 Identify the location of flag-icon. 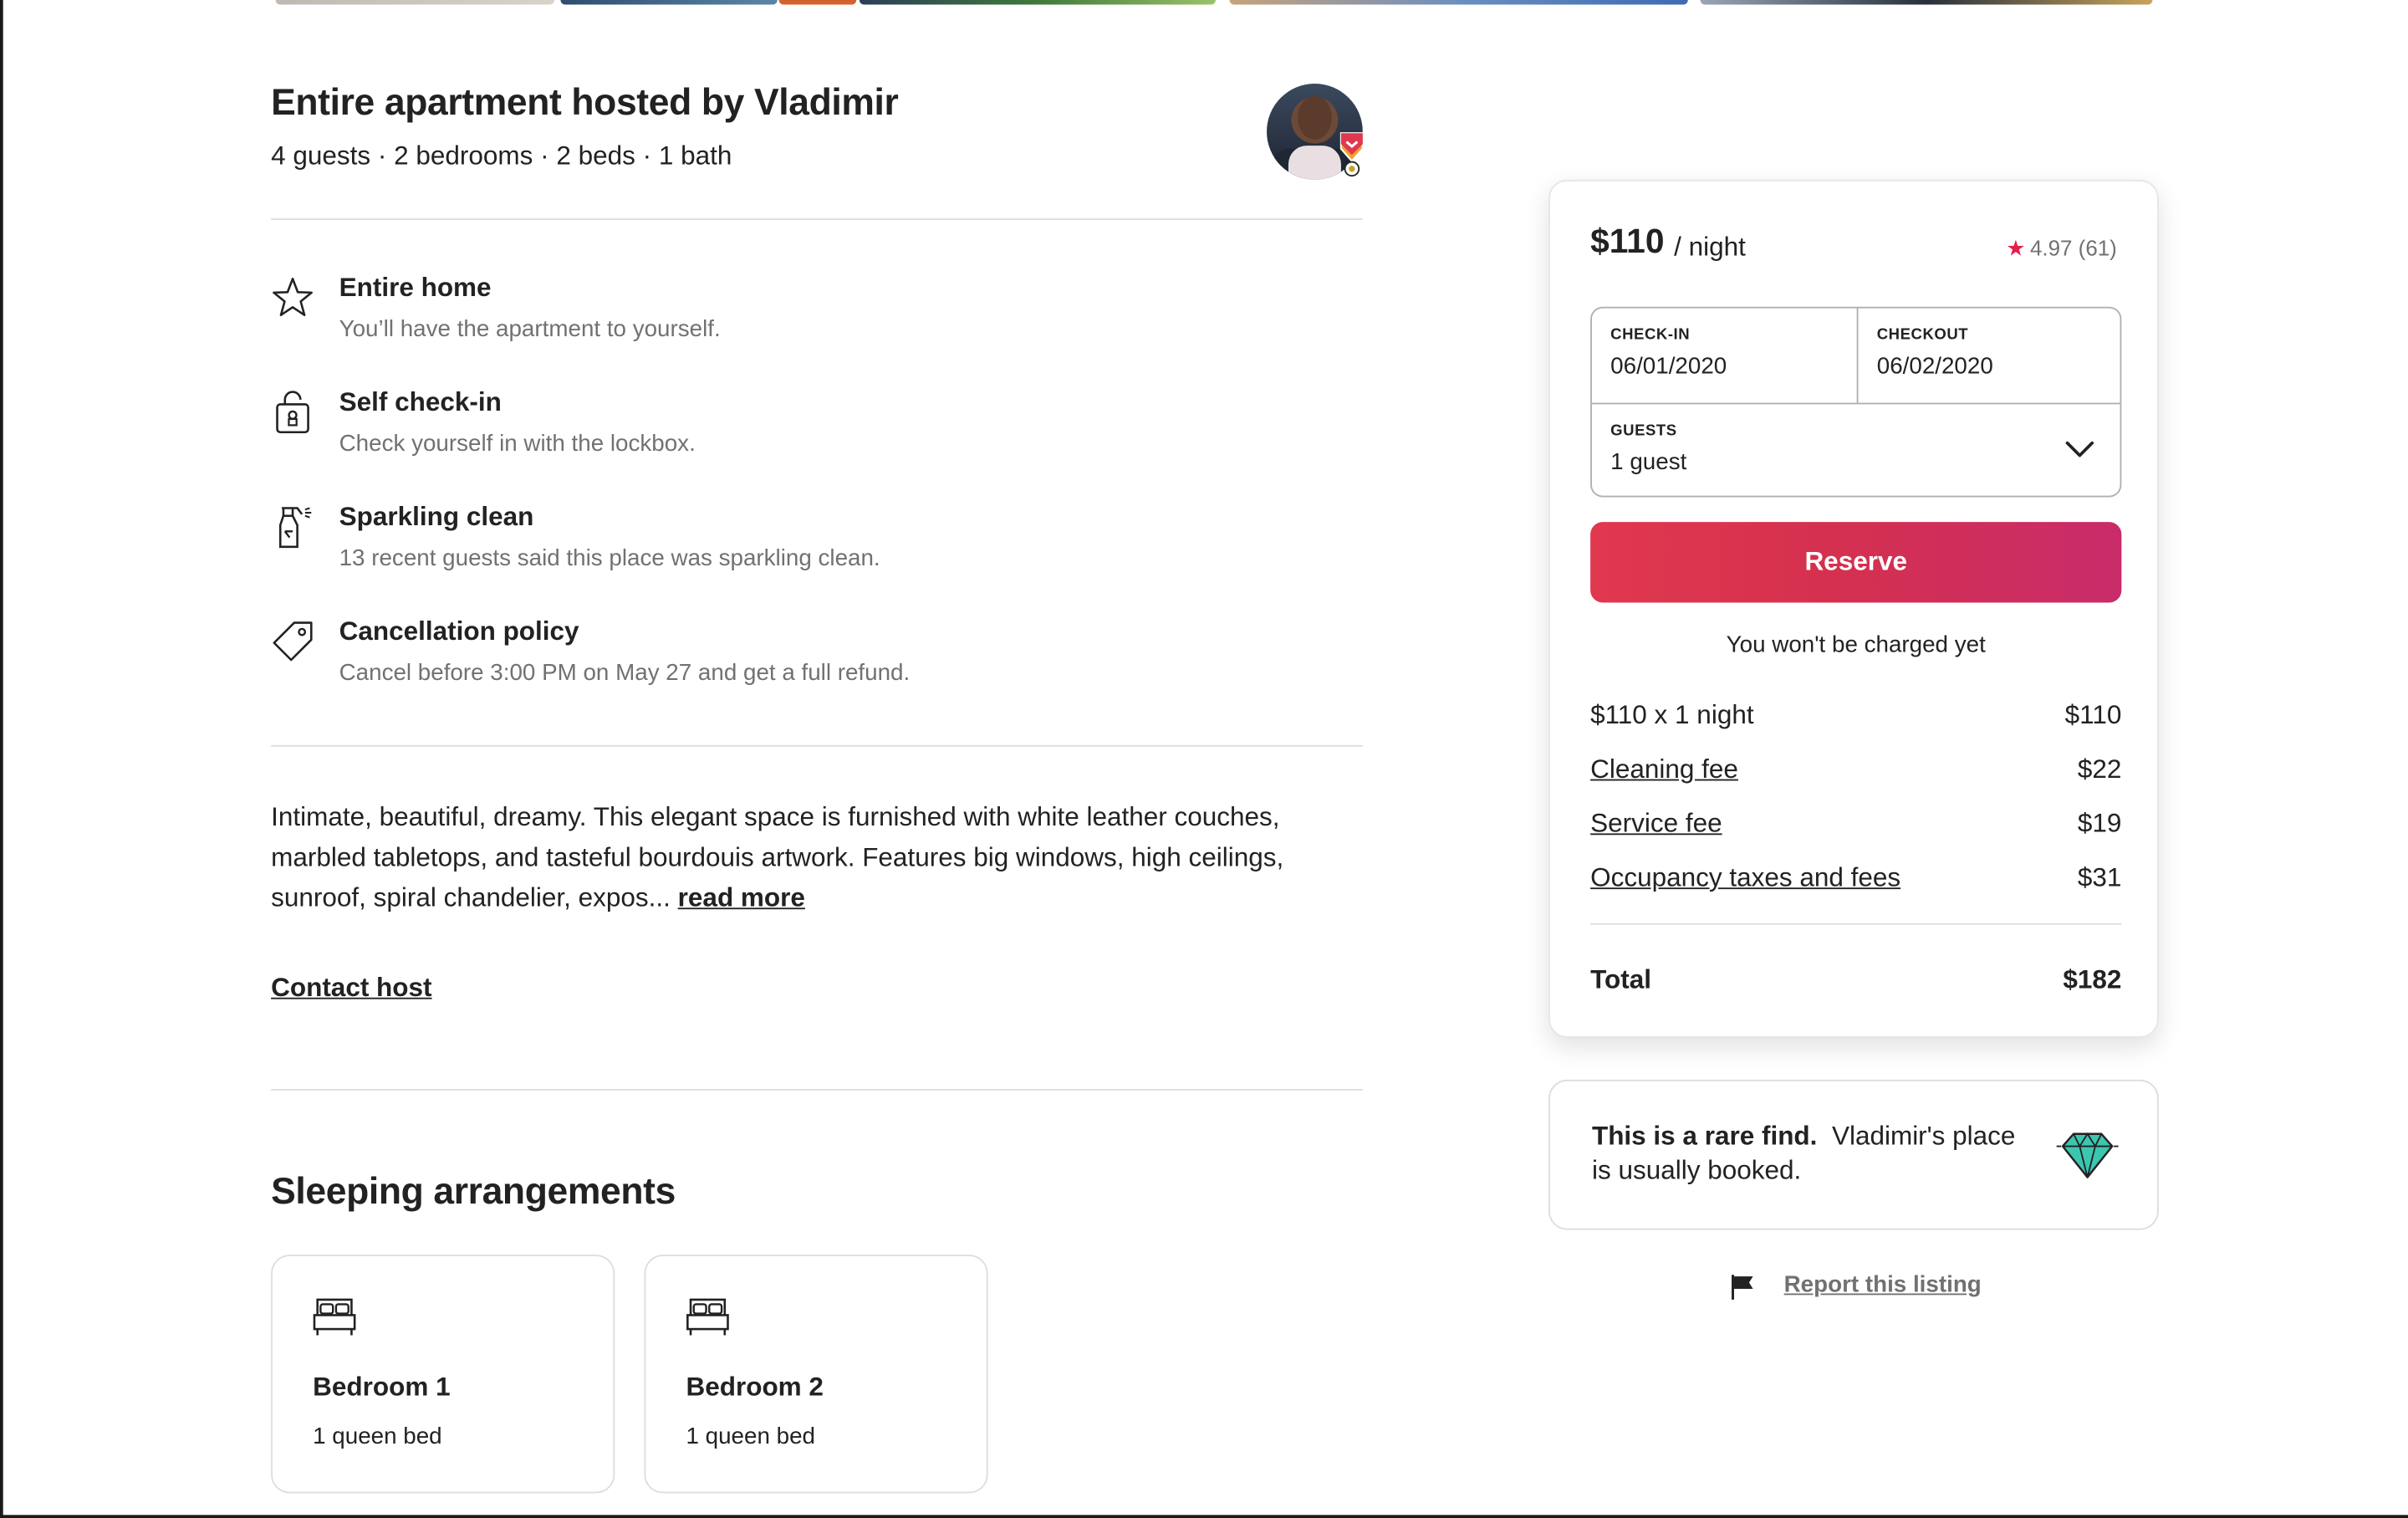
(1742, 1287).